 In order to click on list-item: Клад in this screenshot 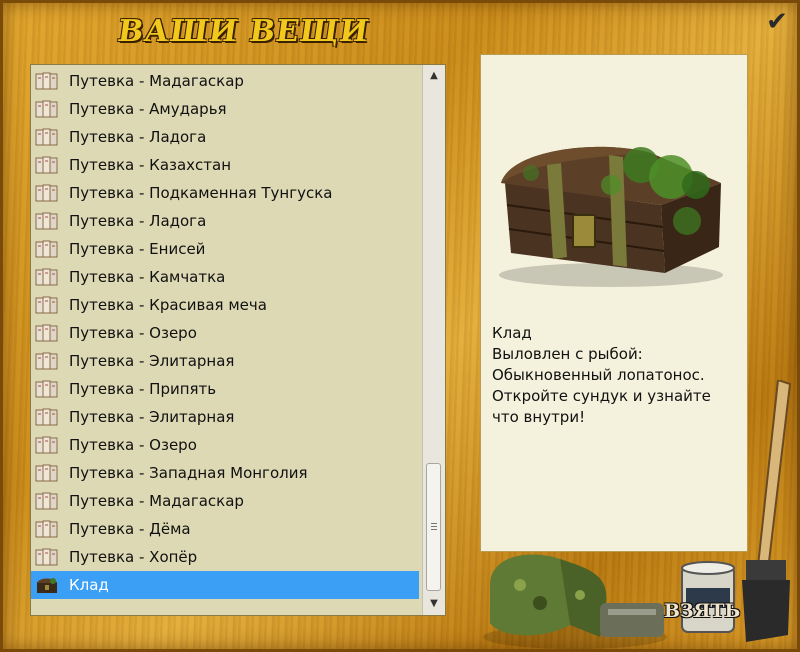, I will do `click(225, 585)`.